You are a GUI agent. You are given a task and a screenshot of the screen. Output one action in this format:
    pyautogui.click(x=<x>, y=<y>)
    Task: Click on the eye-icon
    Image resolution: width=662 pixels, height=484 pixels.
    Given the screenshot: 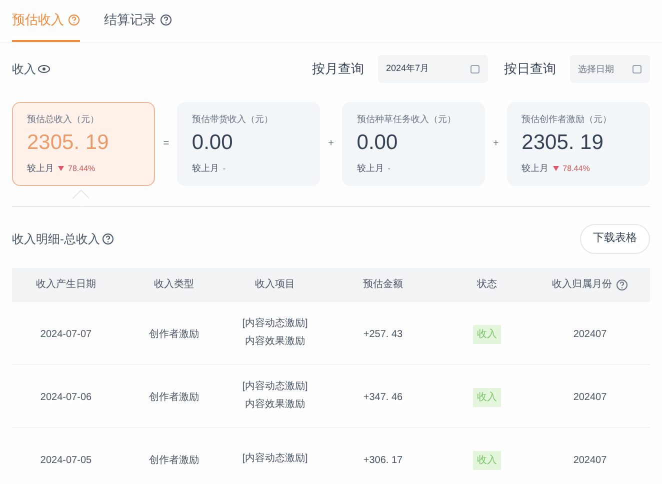 What is the action you would take?
    pyautogui.click(x=44, y=68)
    